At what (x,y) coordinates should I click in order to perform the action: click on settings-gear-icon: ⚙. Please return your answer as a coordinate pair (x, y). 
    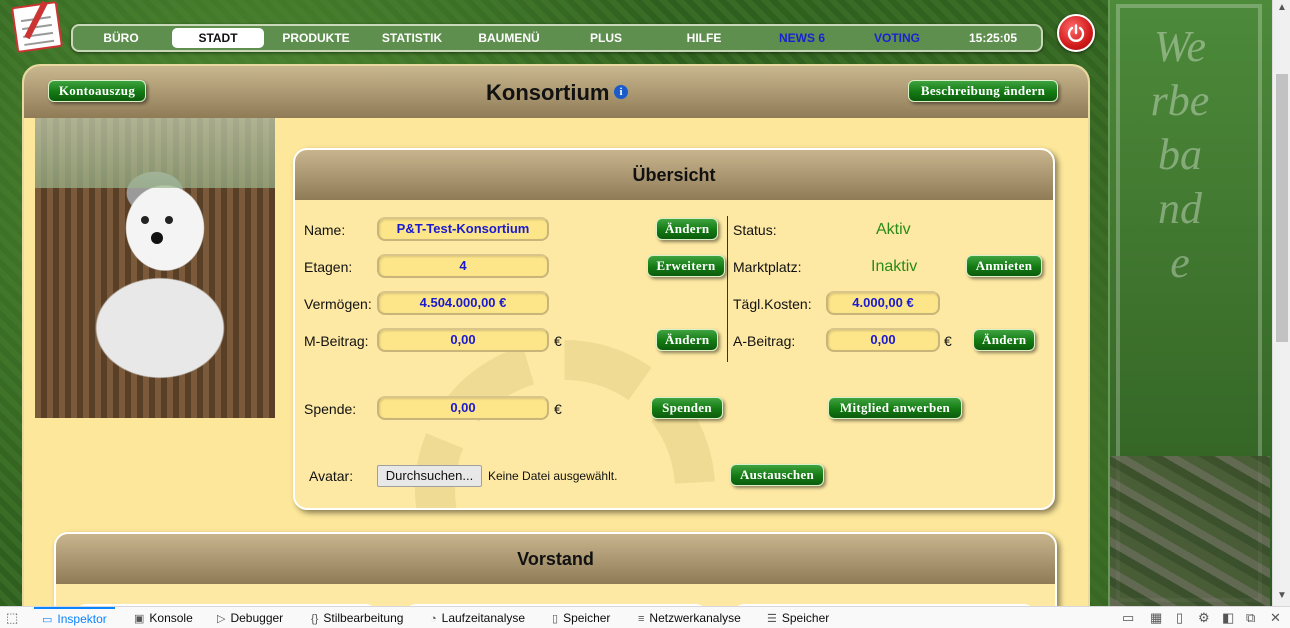
    Looking at the image, I should click on (1204, 618).